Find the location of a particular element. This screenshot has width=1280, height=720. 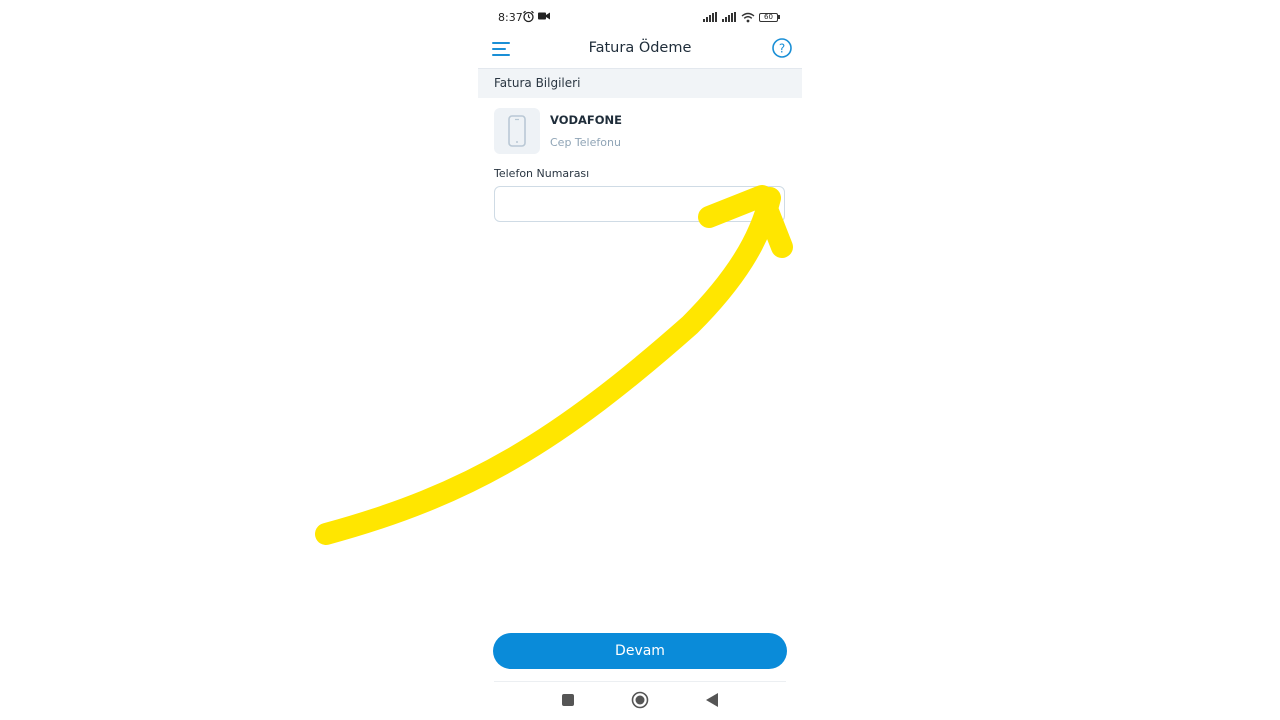

battery-level: 60 is located at coordinates (768, 17).